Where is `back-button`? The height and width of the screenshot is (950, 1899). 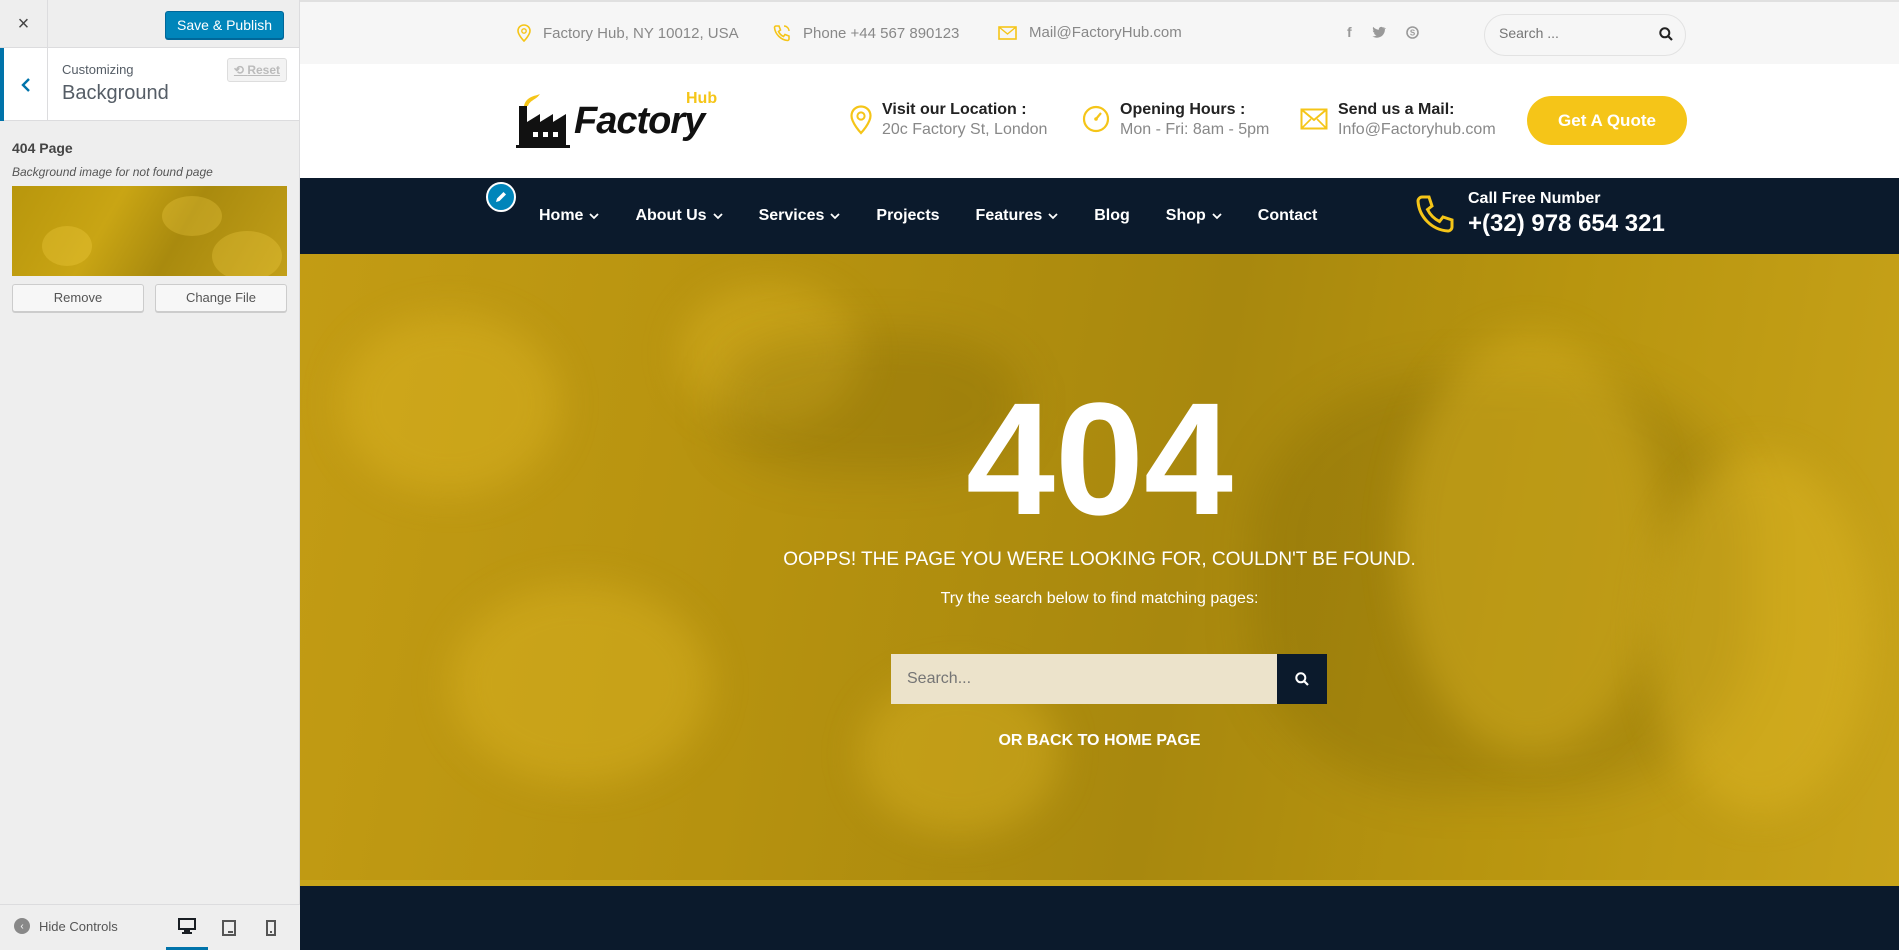
back-button is located at coordinates (24, 84).